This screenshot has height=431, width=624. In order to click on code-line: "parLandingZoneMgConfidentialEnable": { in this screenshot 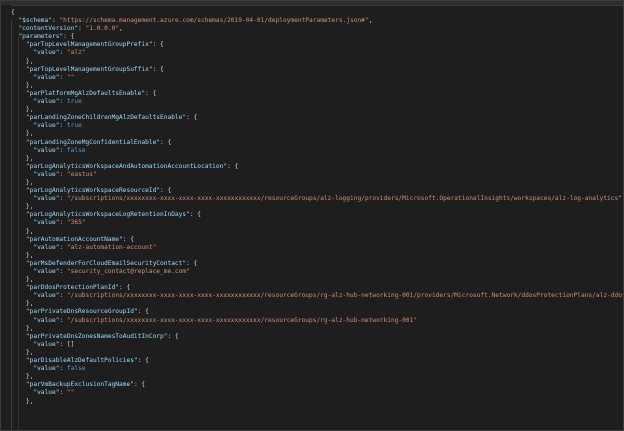, I will do `click(317, 143)`.